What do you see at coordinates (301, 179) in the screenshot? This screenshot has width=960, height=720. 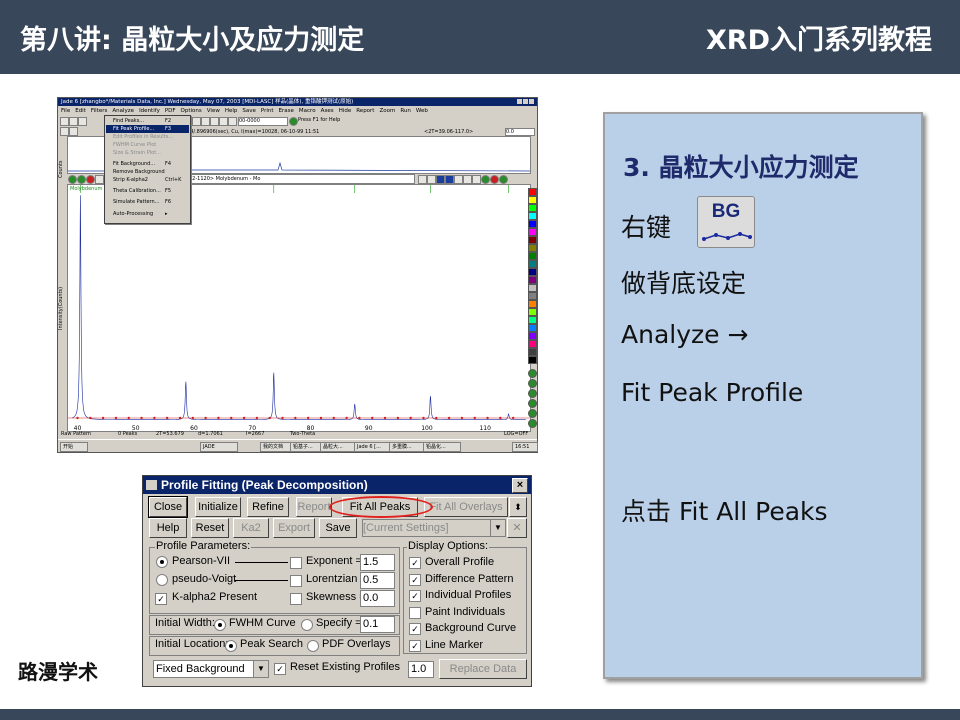 I see `phase-combo: 42-1120> Molybdenum - Mo` at bounding box center [301, 179].